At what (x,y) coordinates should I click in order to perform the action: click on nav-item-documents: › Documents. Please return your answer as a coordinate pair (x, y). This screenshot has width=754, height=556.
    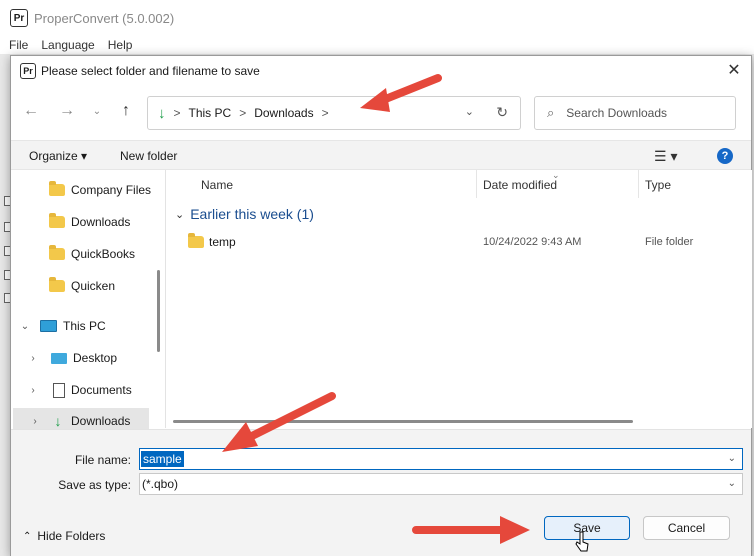
    Looking at the image, I should click on (85, 390).